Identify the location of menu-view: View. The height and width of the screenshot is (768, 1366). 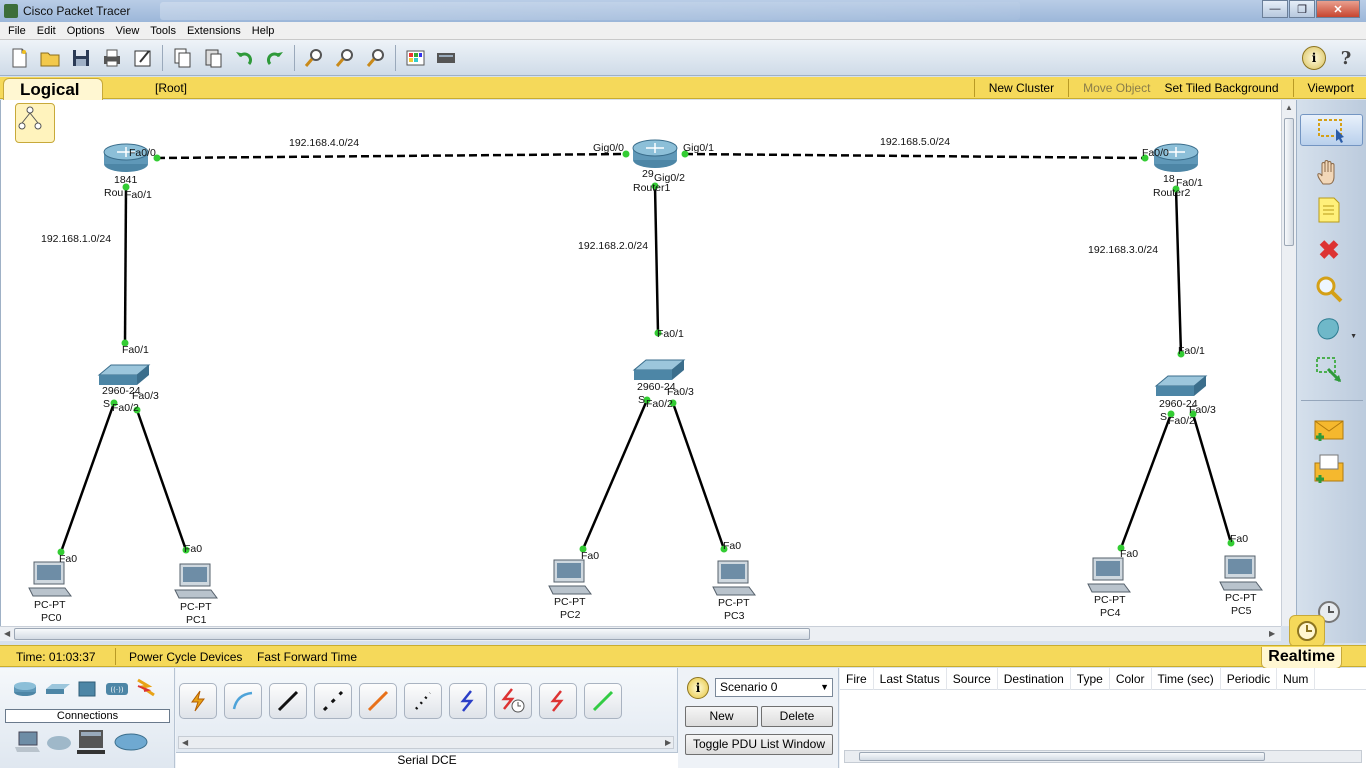
(128, 31).